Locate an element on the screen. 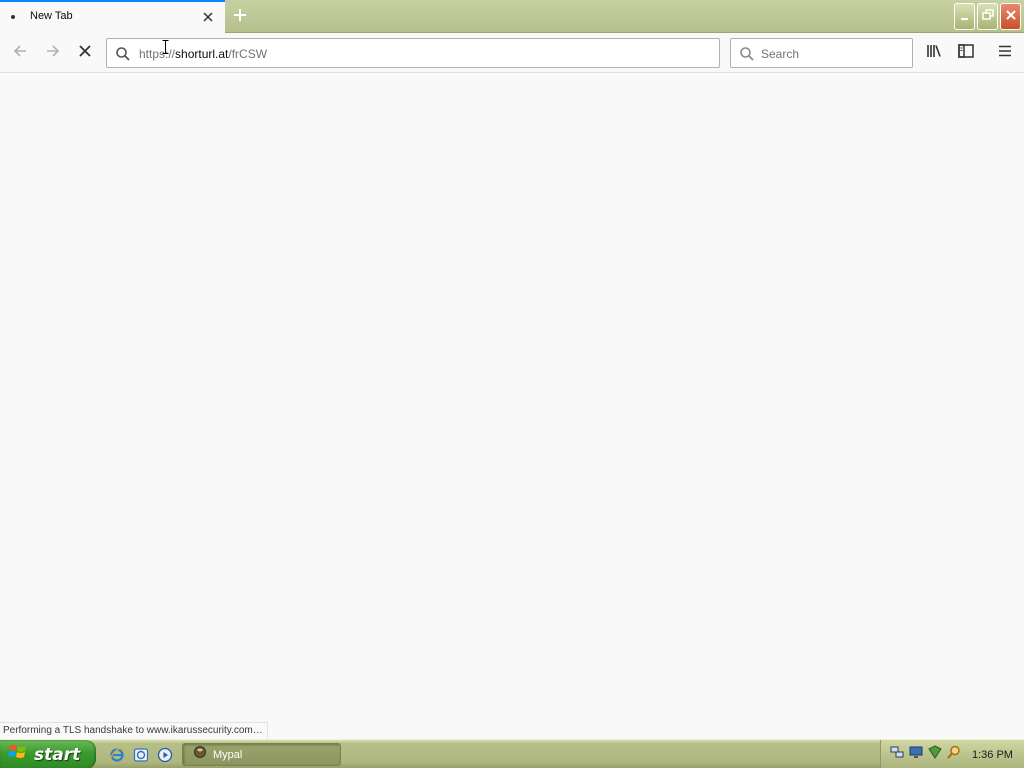 Image resolution: width=1024 pixels, height=768 pixels. security-icon is located at coordinates (935, 754).